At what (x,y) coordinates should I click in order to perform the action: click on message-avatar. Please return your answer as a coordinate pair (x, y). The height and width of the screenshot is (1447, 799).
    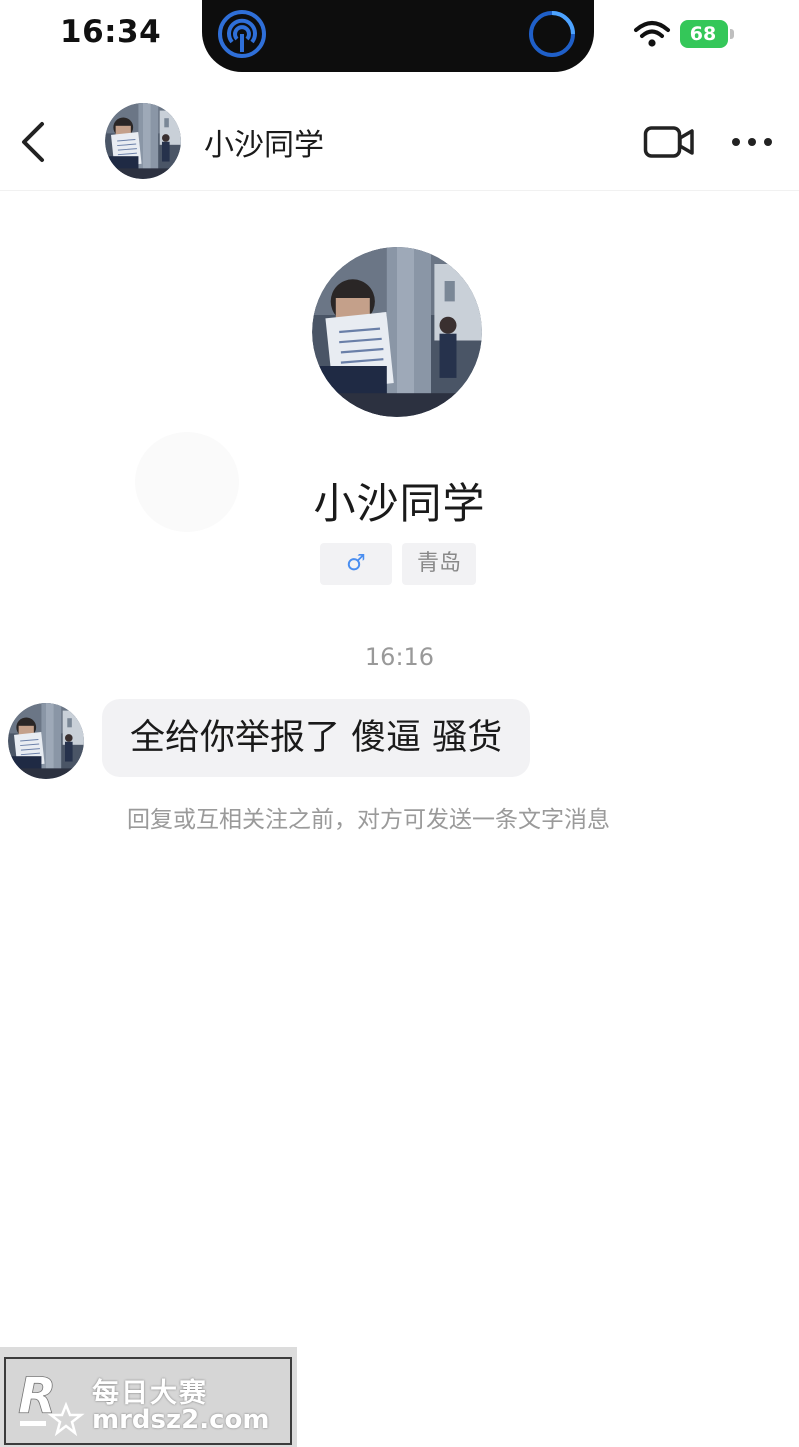
    Looking at the image, I should click on (46, 741).